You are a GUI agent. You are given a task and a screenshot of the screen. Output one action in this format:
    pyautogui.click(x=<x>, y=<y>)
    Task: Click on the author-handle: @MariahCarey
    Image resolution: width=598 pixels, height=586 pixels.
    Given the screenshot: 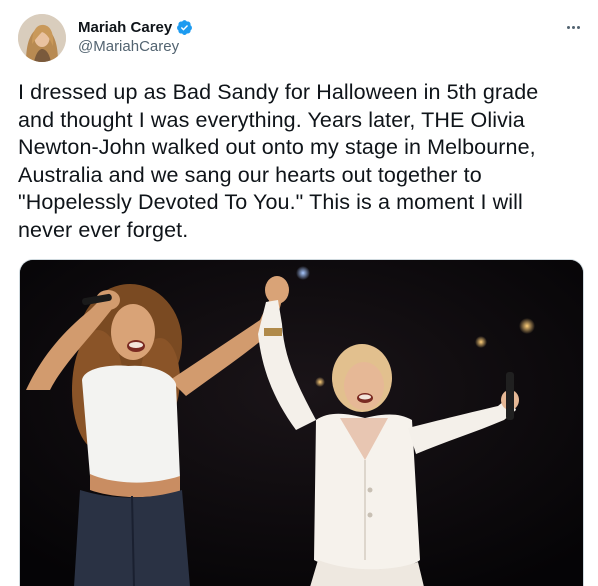 What is the action you would take?
    pyautogui.click(x=128, y=46)
    